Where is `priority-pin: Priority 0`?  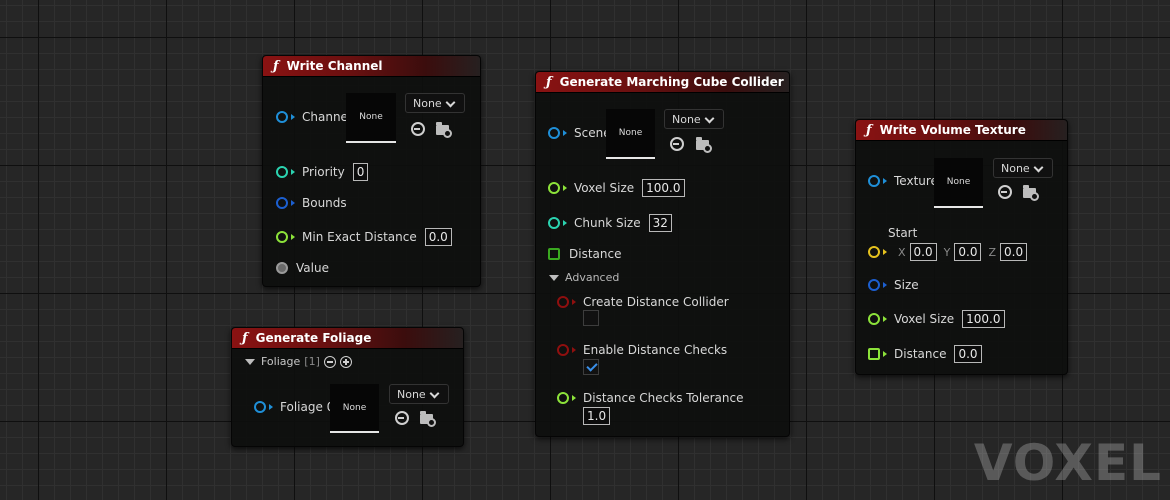 priority-pin: Priority 0 is located at coordinates (322, 172).